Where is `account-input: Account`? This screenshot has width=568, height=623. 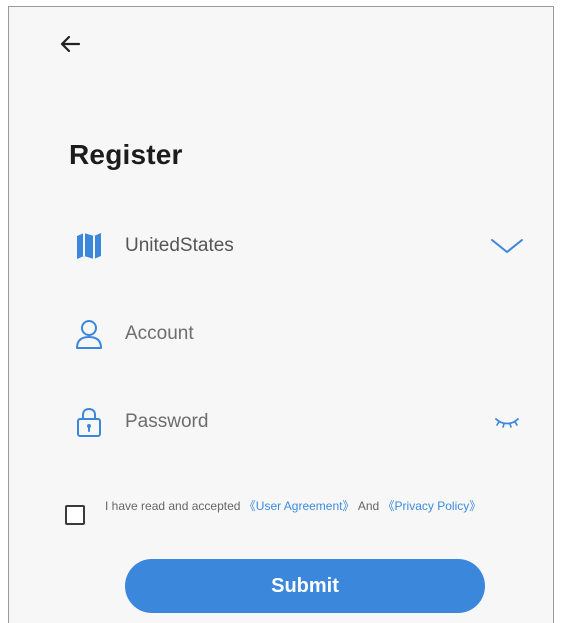 account-input: Account is located at coordinates (327, 334).